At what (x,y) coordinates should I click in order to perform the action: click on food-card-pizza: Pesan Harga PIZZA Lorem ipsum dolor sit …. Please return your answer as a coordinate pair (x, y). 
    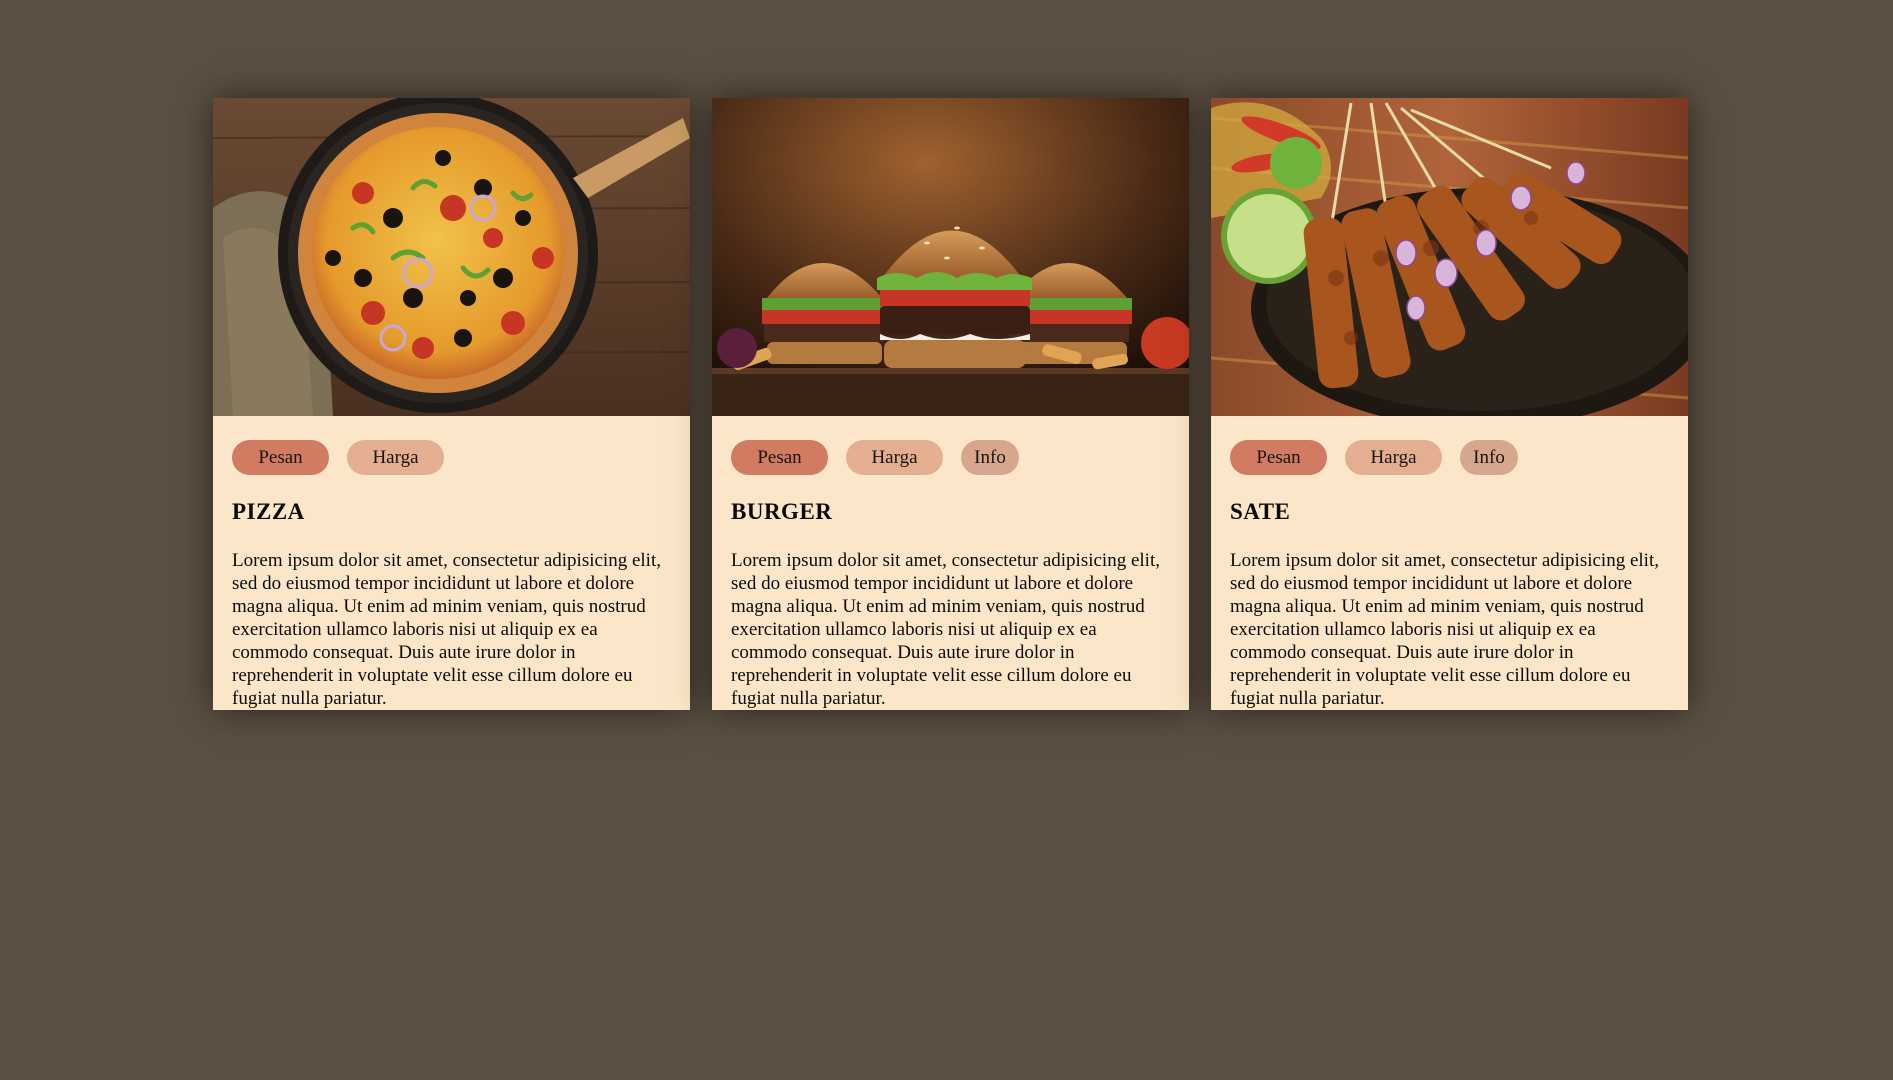
    Looking at the image, I should click on (451, 404).